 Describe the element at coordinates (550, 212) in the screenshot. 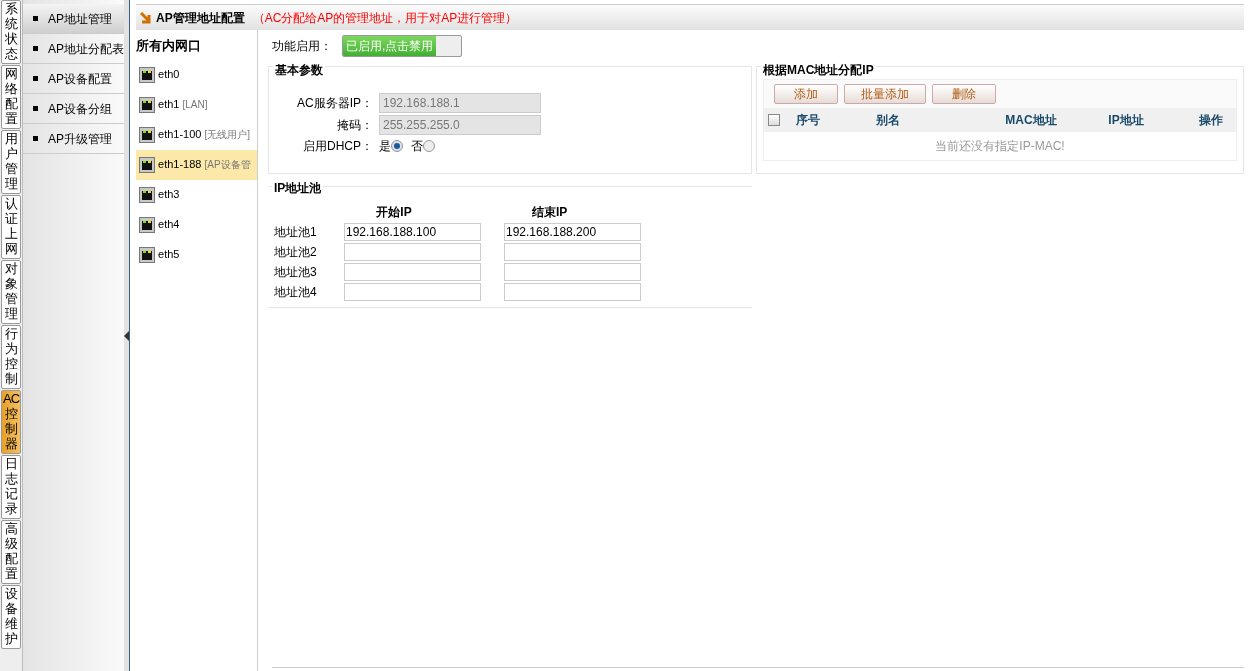

I see `end-ip-header: 结束IP` at that location.